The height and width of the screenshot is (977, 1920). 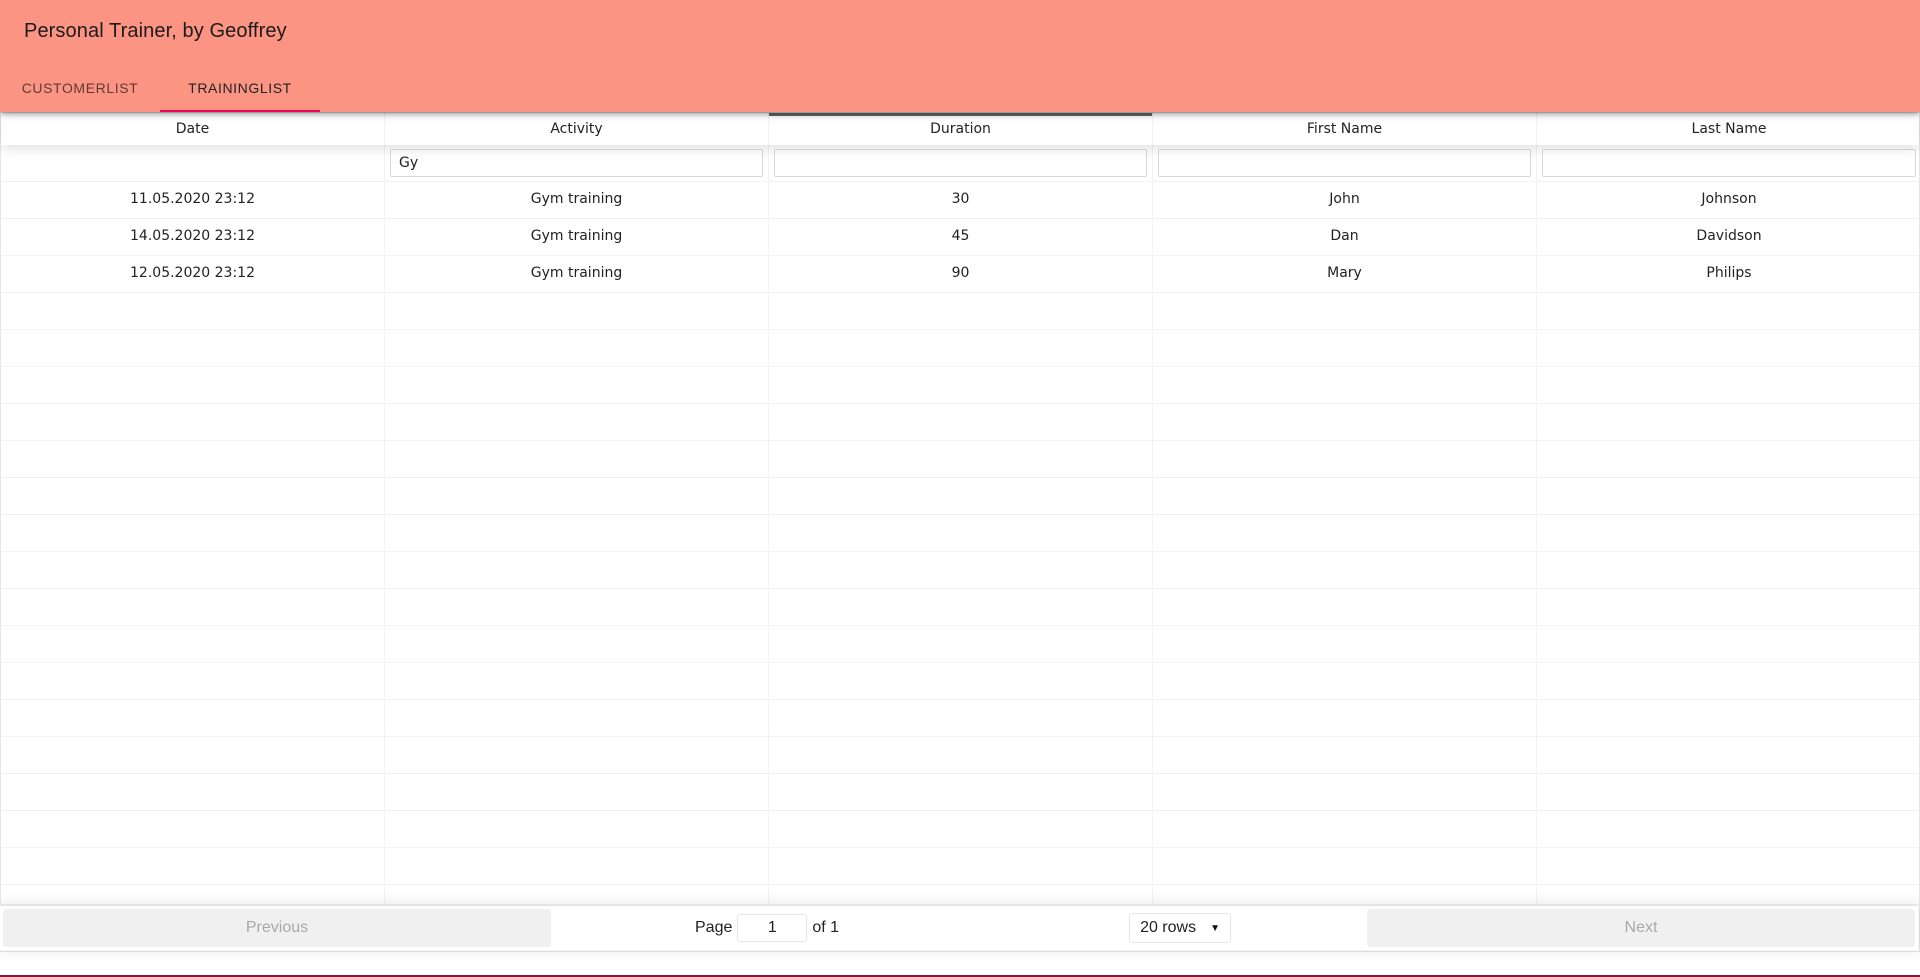 I want to click on chevron-down-icon: ▼, so click(x=1215, y=928).